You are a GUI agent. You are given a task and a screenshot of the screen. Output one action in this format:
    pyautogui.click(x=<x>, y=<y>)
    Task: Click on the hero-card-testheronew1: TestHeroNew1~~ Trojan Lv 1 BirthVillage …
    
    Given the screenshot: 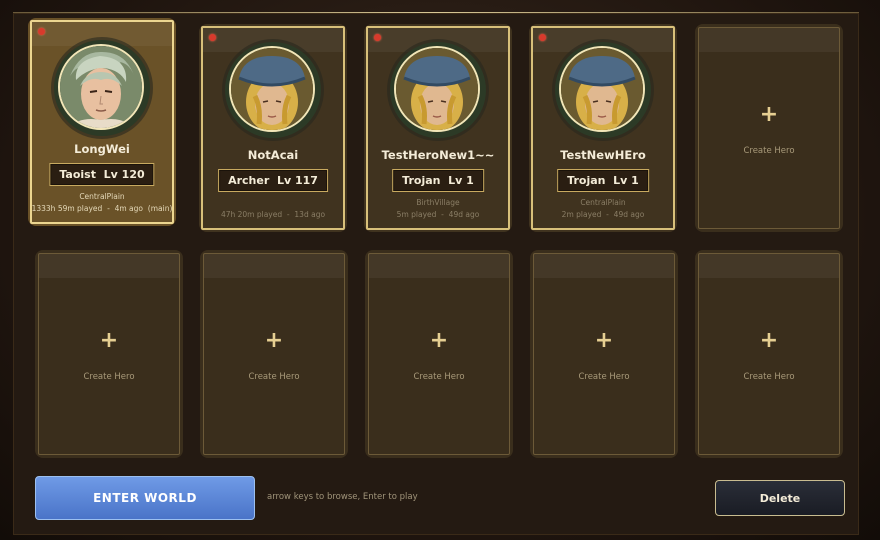 What is the action you would take?
    pyautogui.click(x=438, y=128)
    